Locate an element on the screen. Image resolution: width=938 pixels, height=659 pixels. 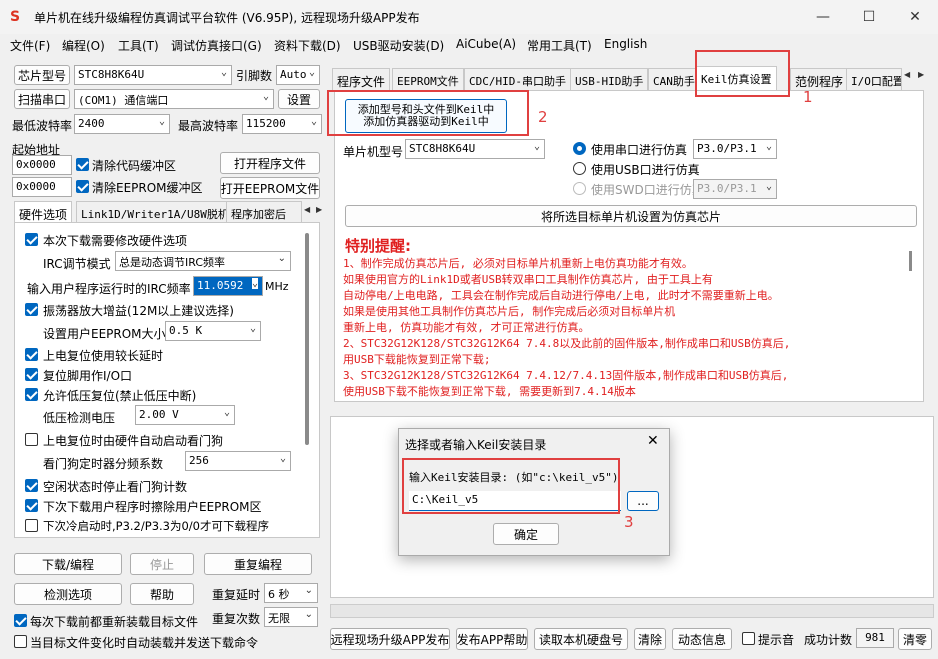
stop-button: 停止 is located at coordinates (162, 564).